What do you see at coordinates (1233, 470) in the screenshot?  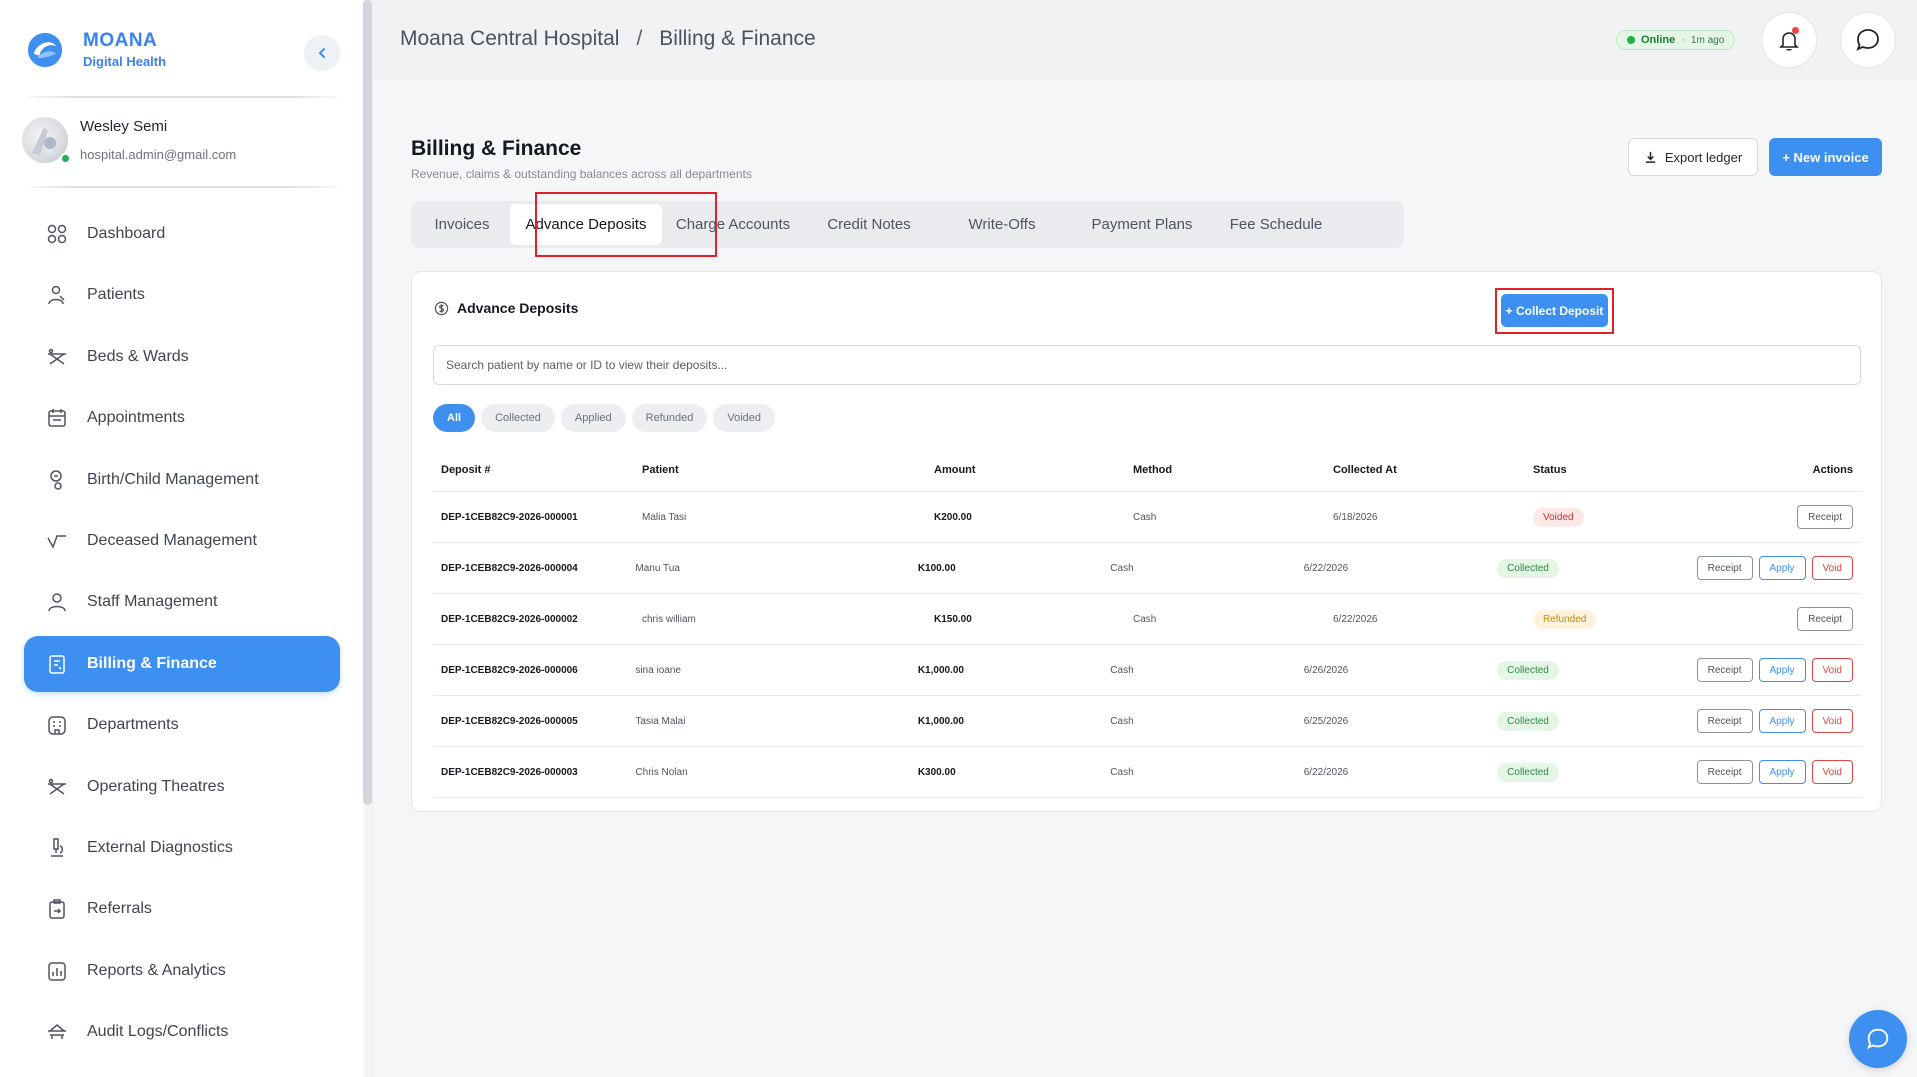 I see `column-header-method: Method` at bounding box center [1233, 470].